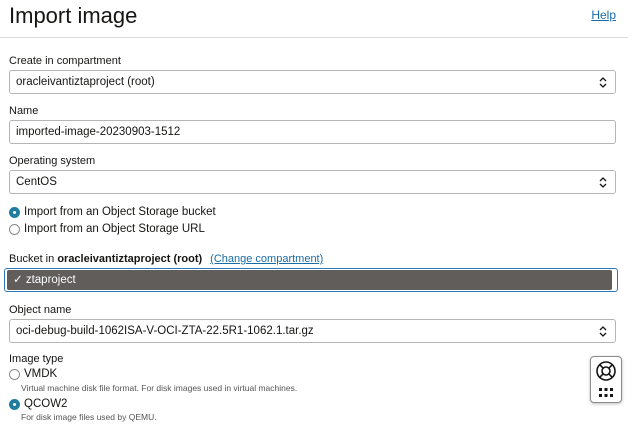  Describe the element at coordinates (24, 111) in the screenshot. I see `name-label: Name` at that location.